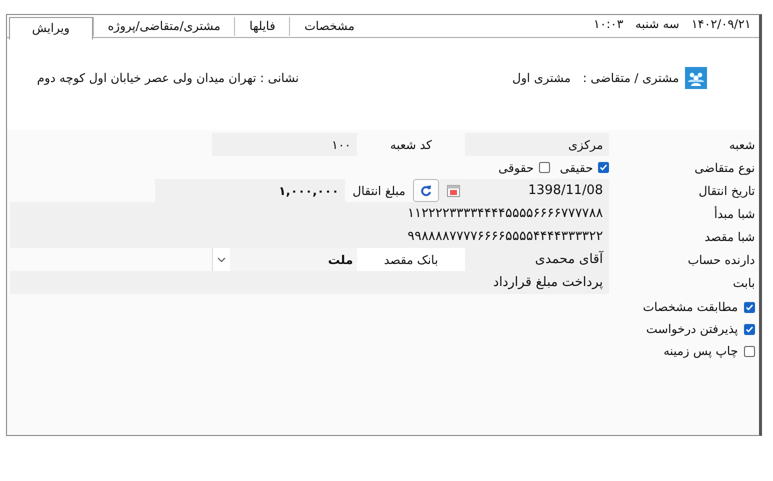  What do you see at coordinates (453, 190) in the screenshot?
I see `calendar-icon` at bounding box center [453, 190].